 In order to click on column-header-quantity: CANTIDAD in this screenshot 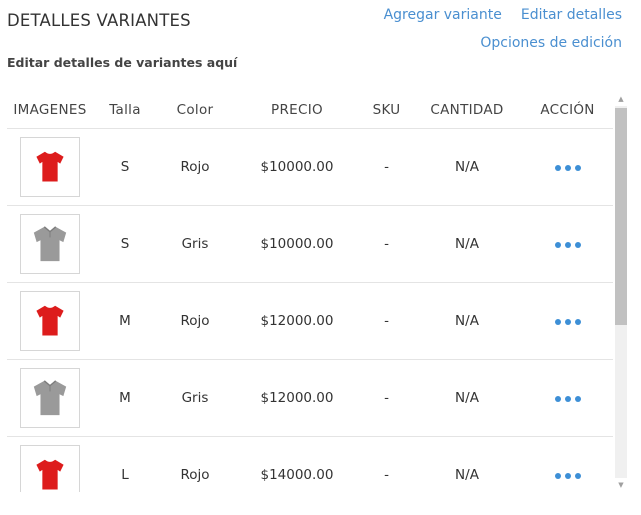, I will do `click(467, 110)`.